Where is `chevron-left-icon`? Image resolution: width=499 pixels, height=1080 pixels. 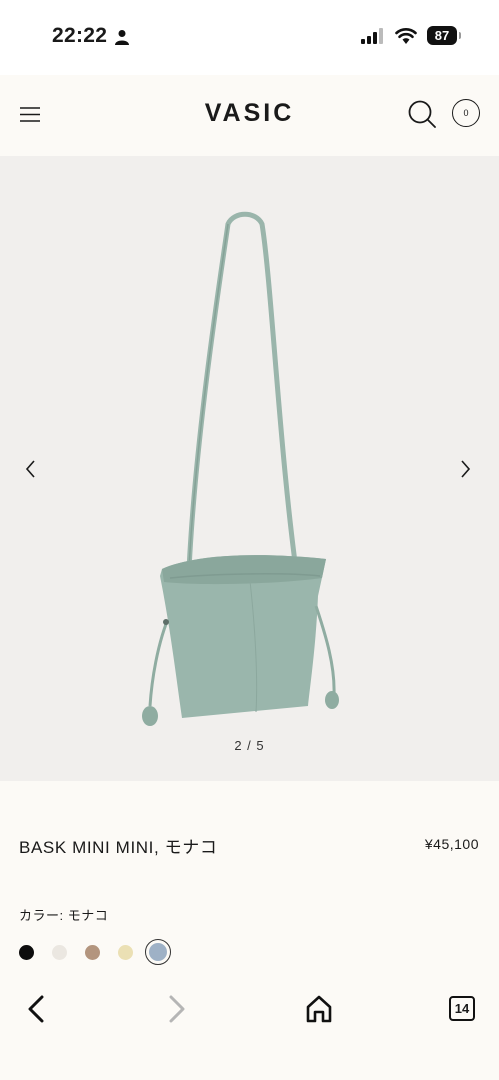
chevron-left-icon is located at coordinates (31, 469).